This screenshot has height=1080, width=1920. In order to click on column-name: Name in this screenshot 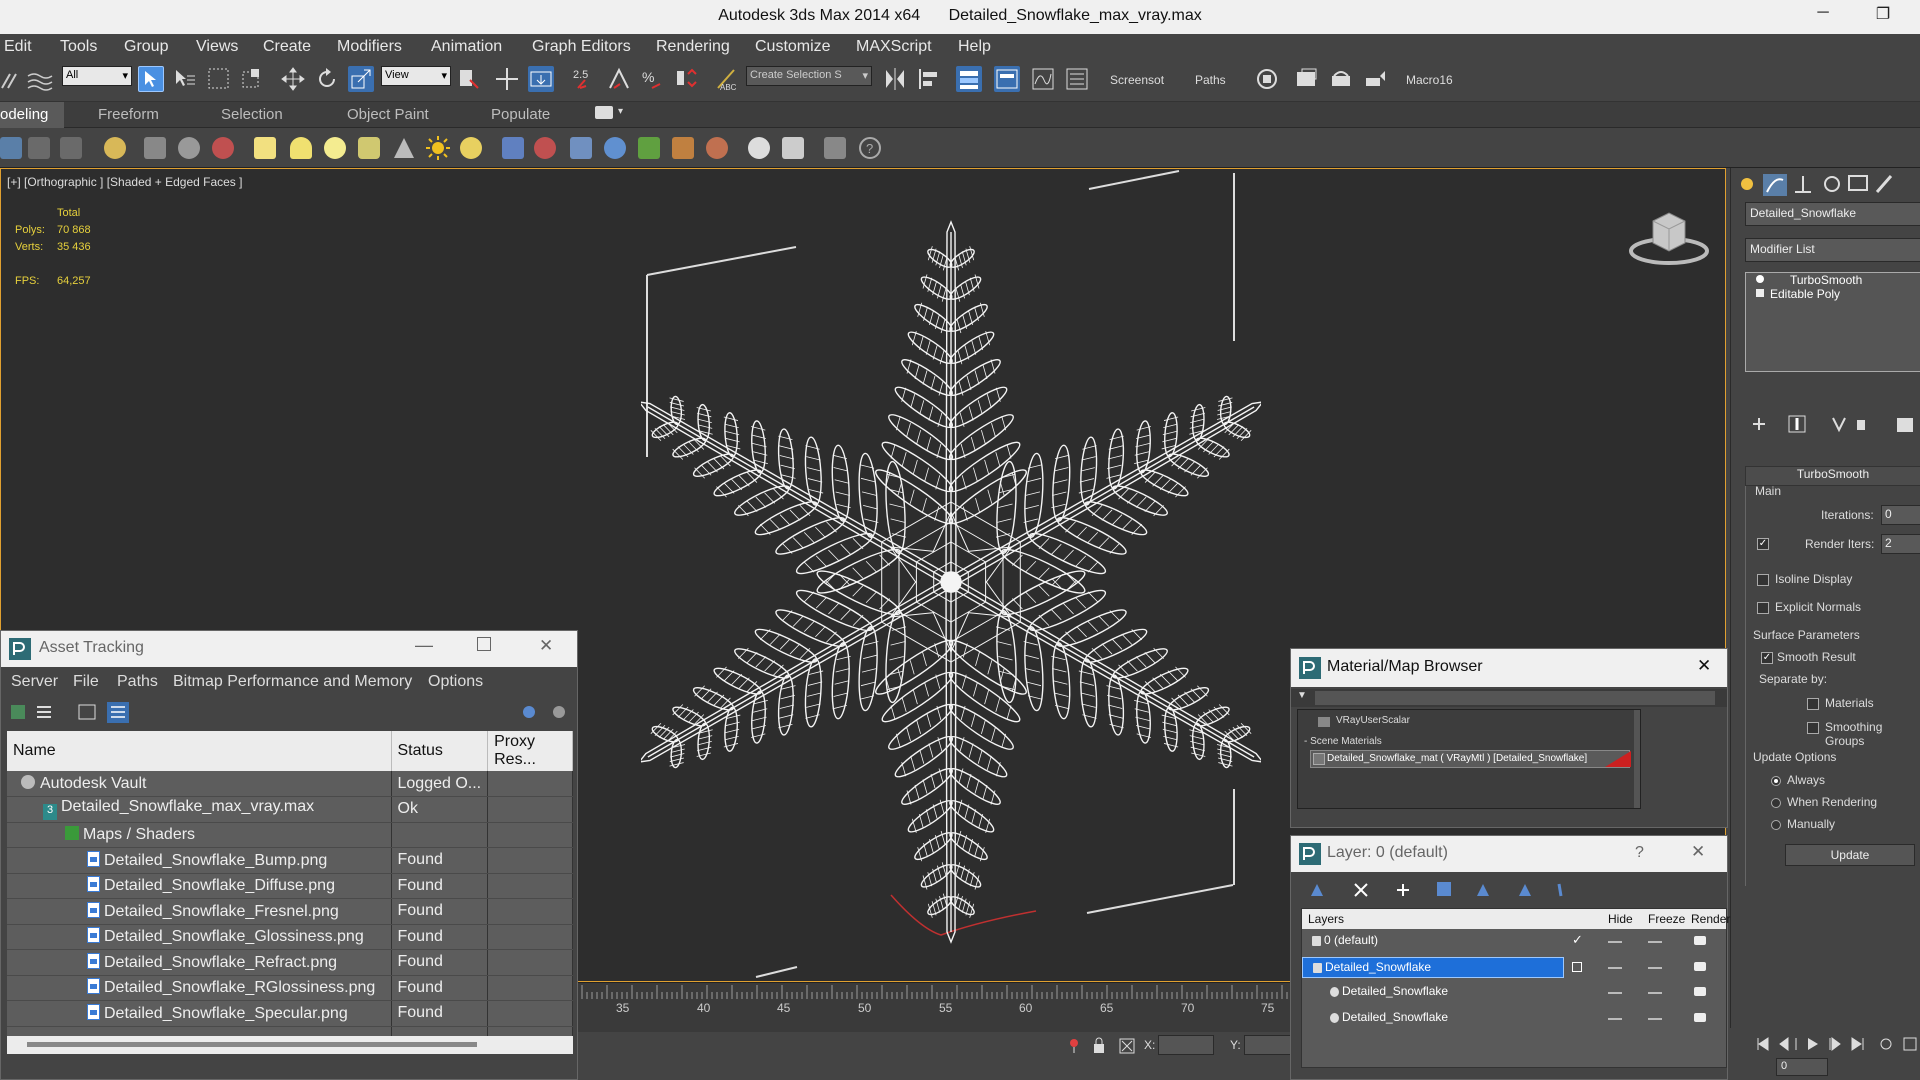, I will do `click(199, 751)`.